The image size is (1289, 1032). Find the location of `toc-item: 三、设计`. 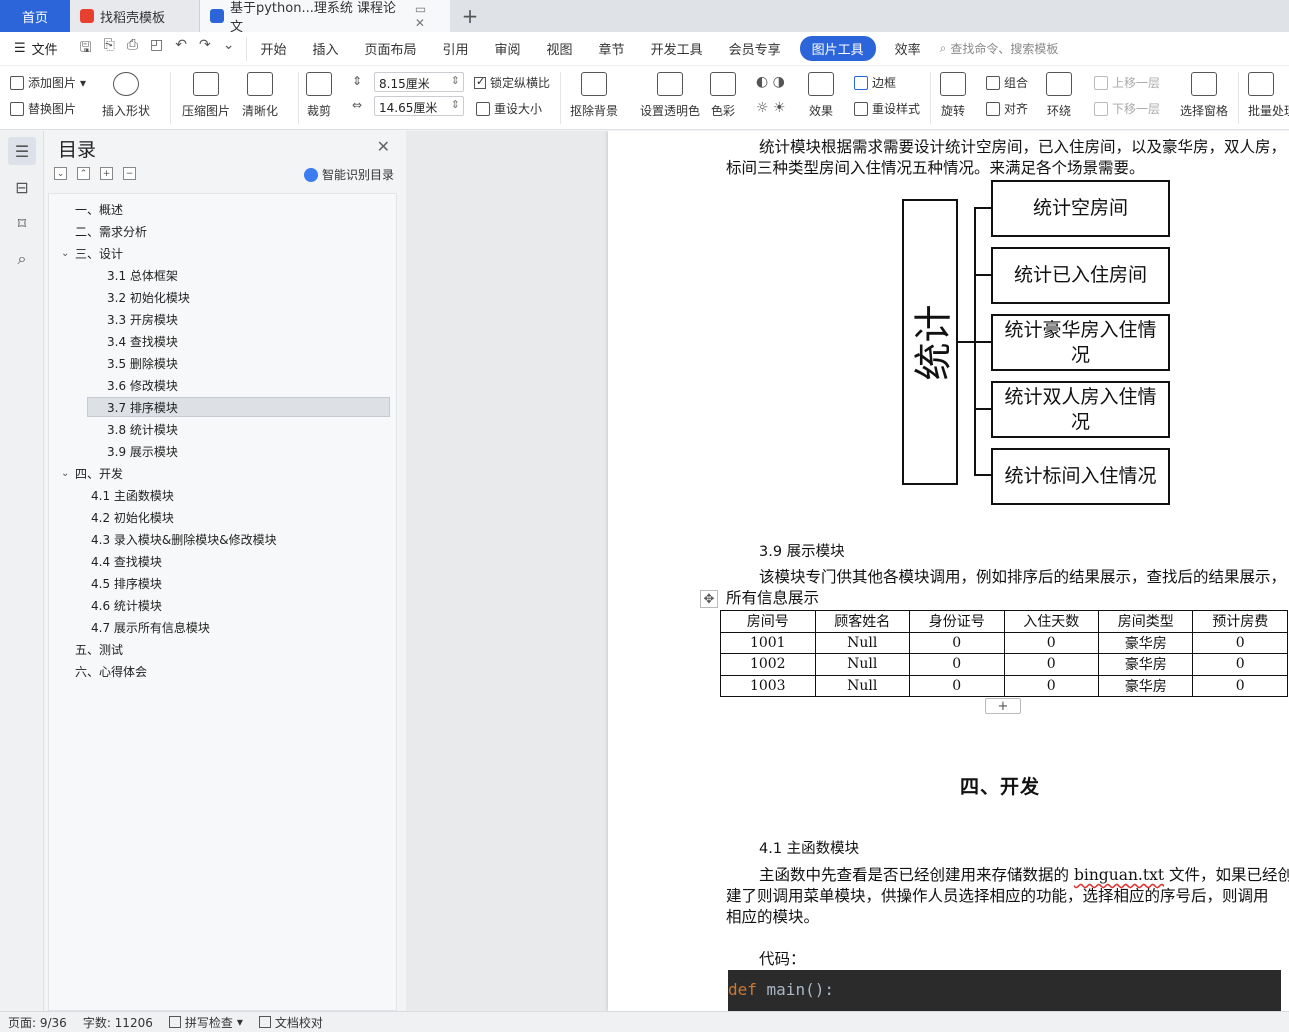

toc-item: 三、设计 is located at coordinates (99, 254).